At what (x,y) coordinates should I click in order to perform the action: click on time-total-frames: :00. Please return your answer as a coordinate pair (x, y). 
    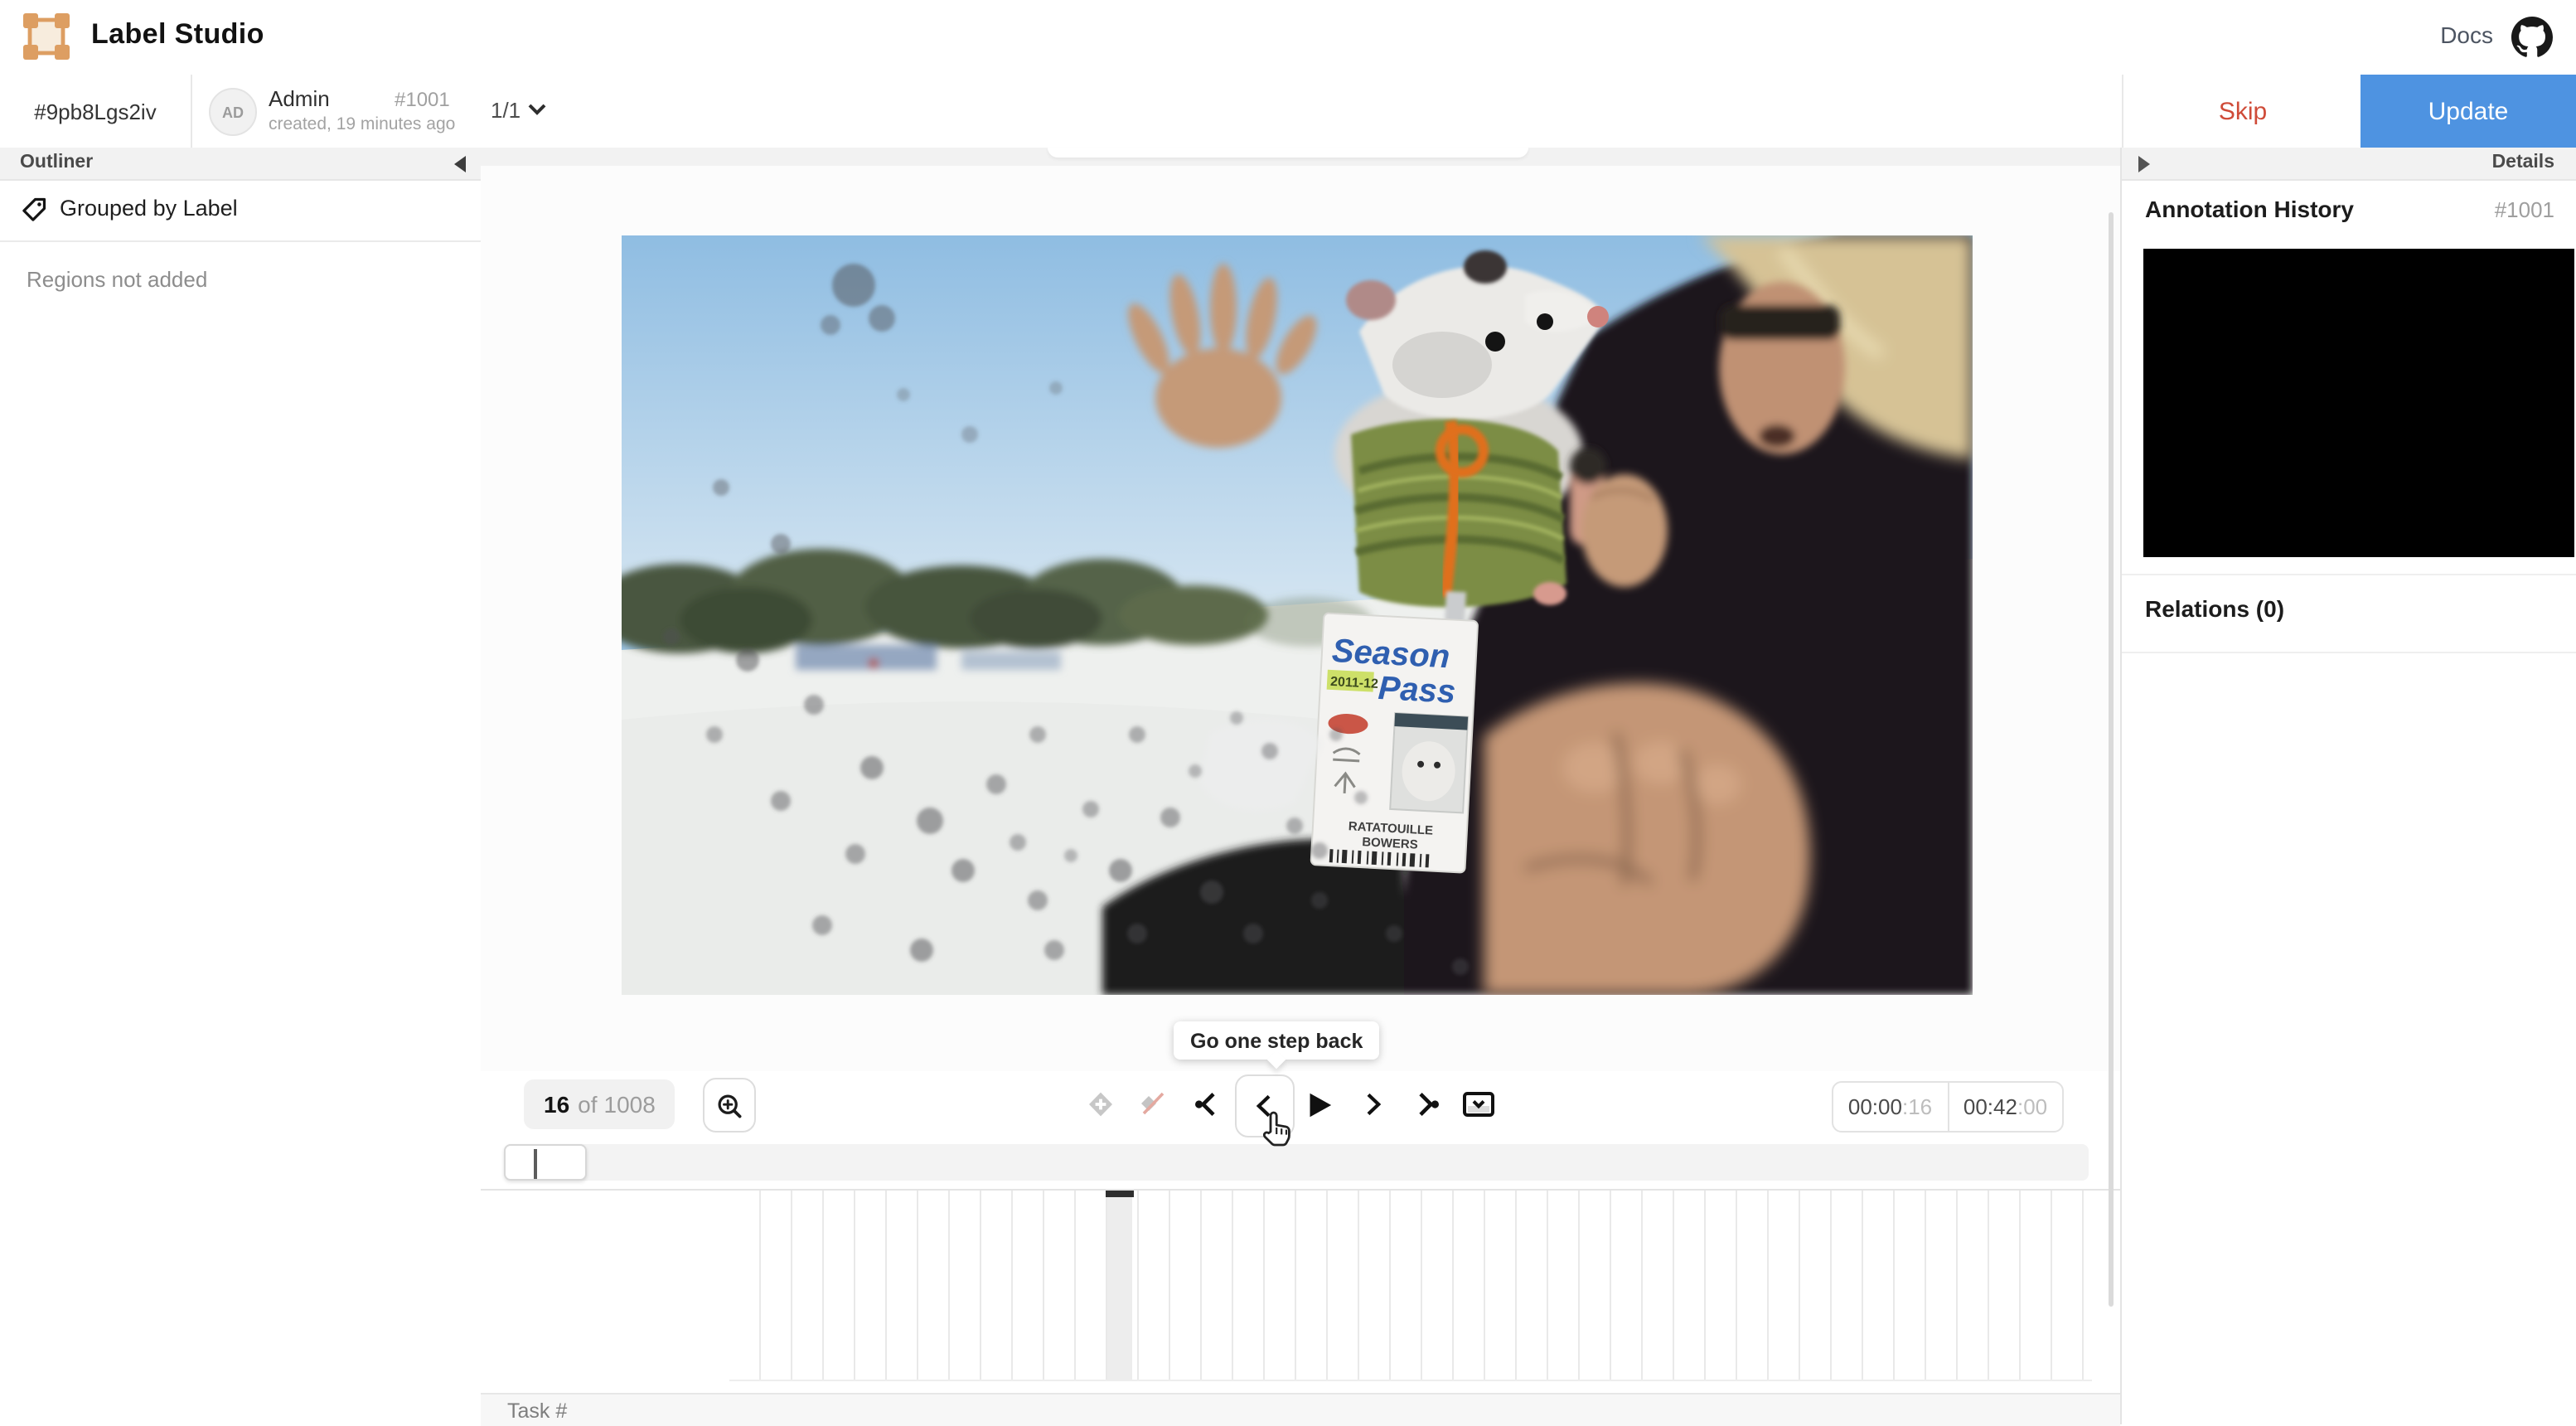
    Looking at the image, I should click on (2033, 1106).